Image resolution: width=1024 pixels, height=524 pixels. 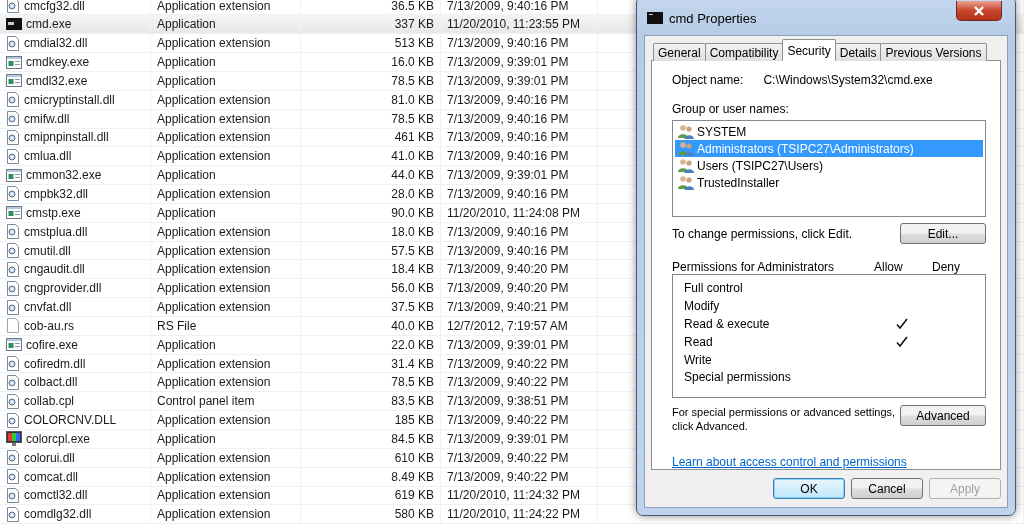 I want to click on file-date: 11/20/2010, 11:23:55 PM, so click(x=513, y=24).